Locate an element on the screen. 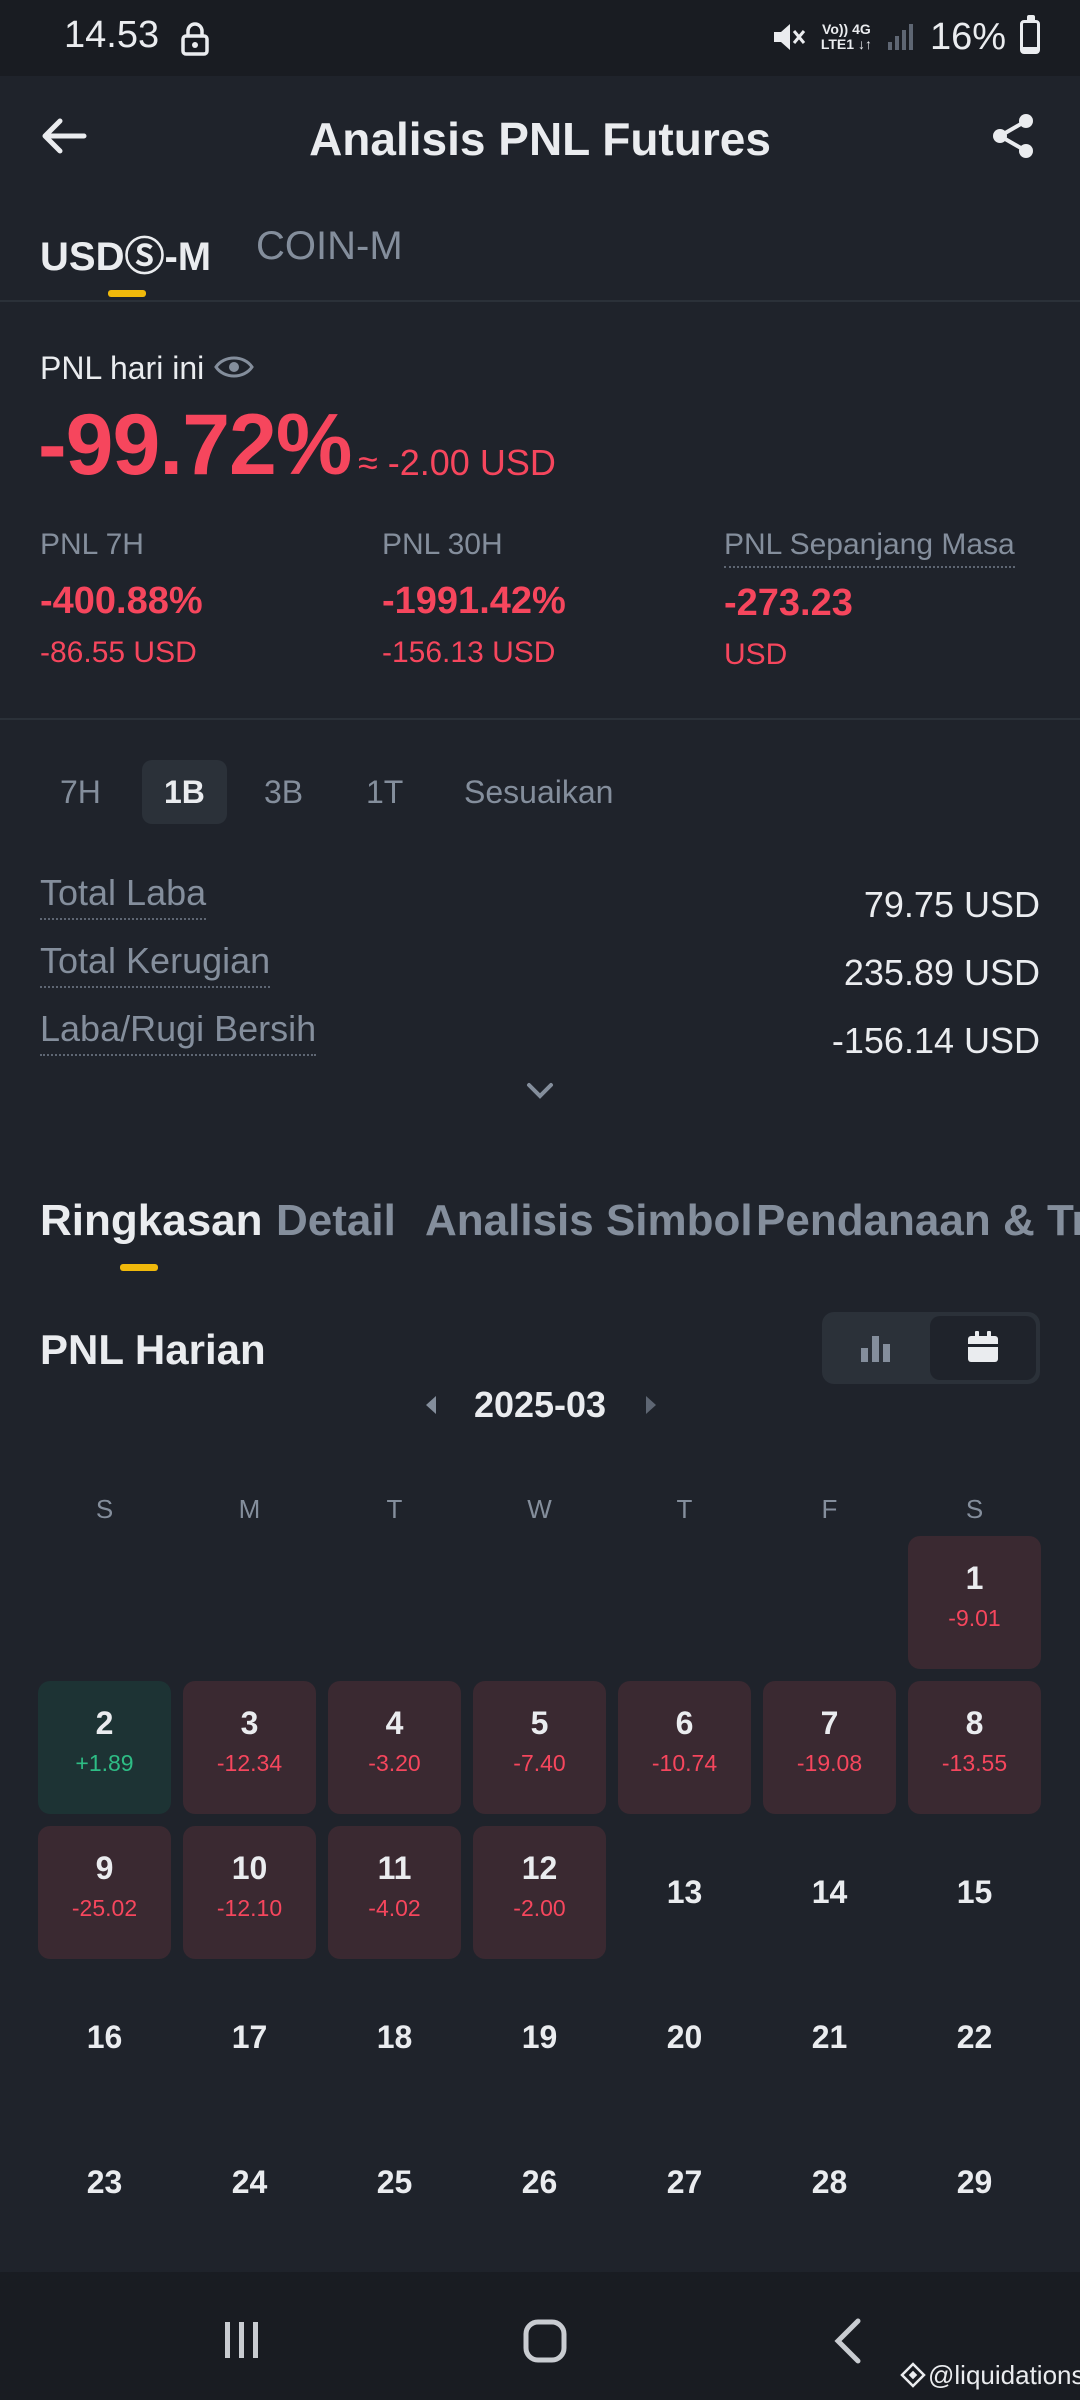  calendar-day: 23 is located at coordinates (104, 2182).